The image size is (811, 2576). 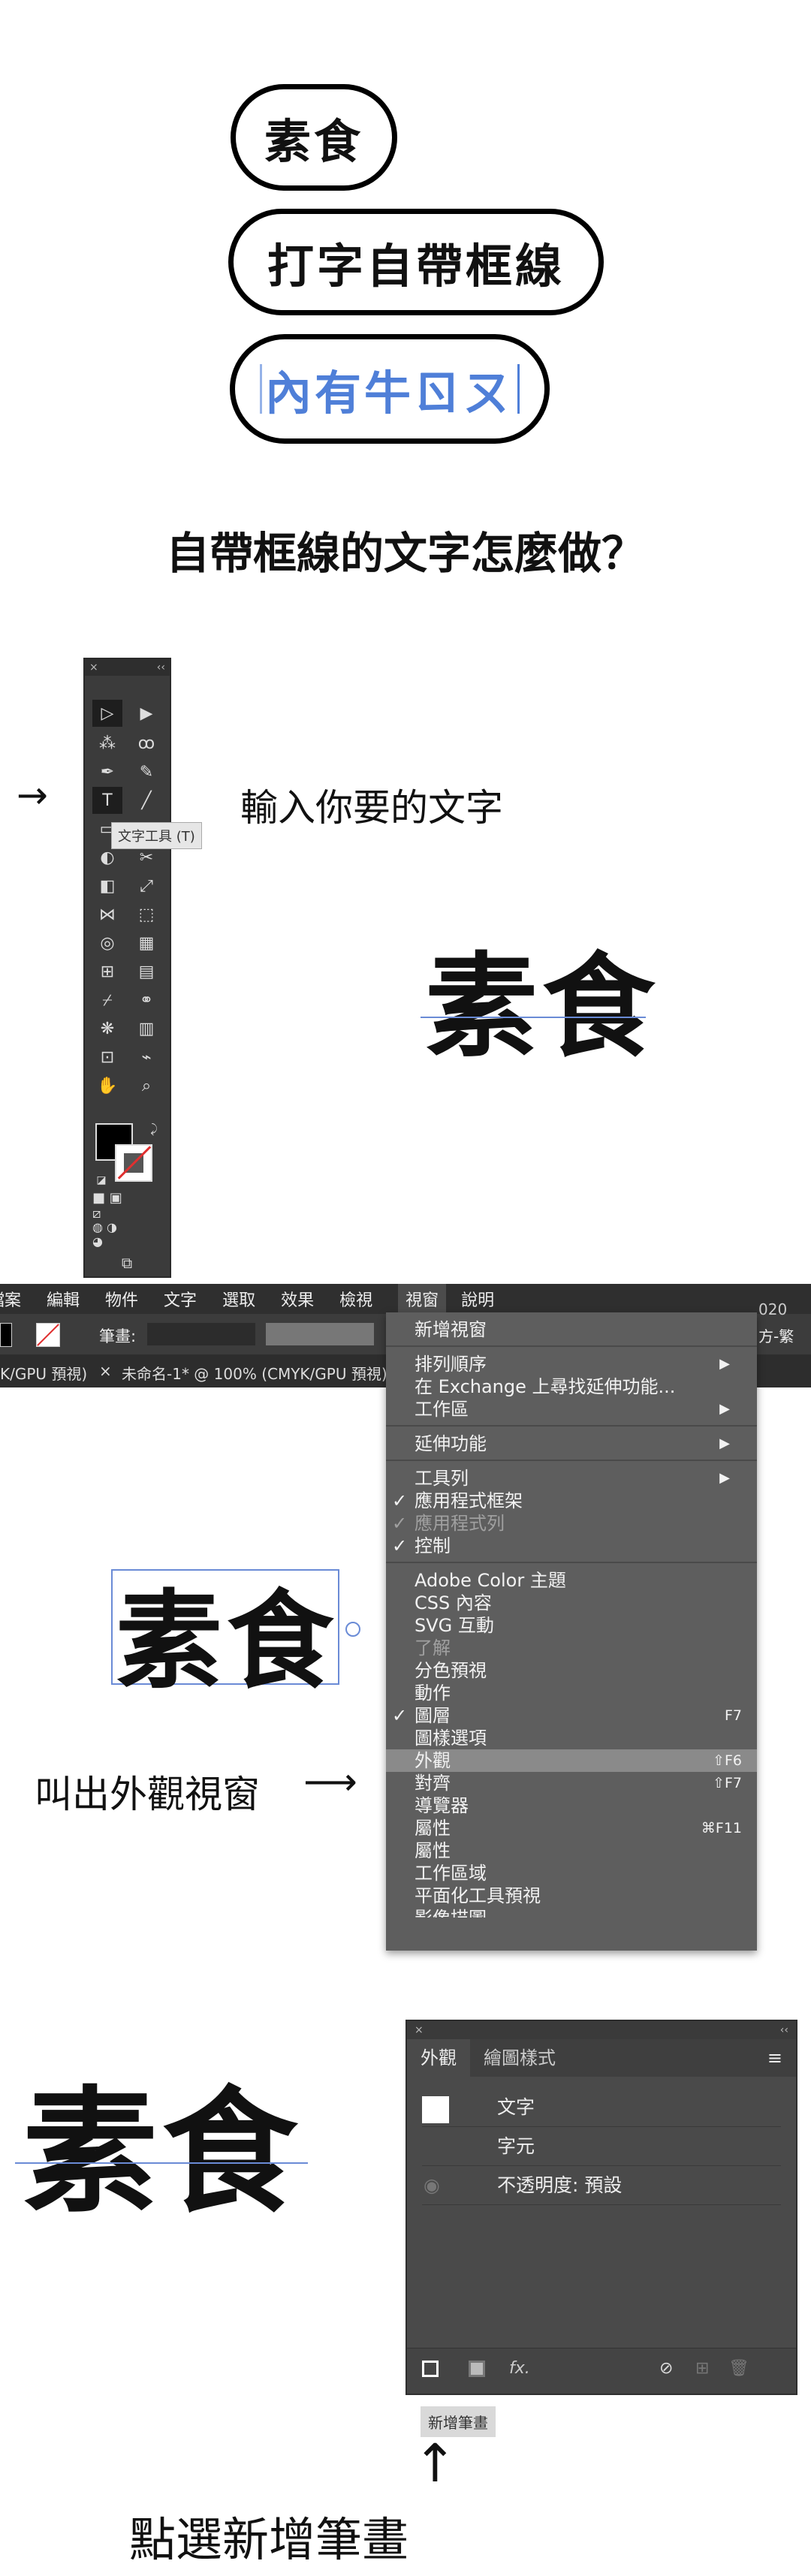 What do you see at coordinates (578, 1364) in the screenshot?
I see `menu-item: 排列順序 ▶` at bounding box center [578, 1364].